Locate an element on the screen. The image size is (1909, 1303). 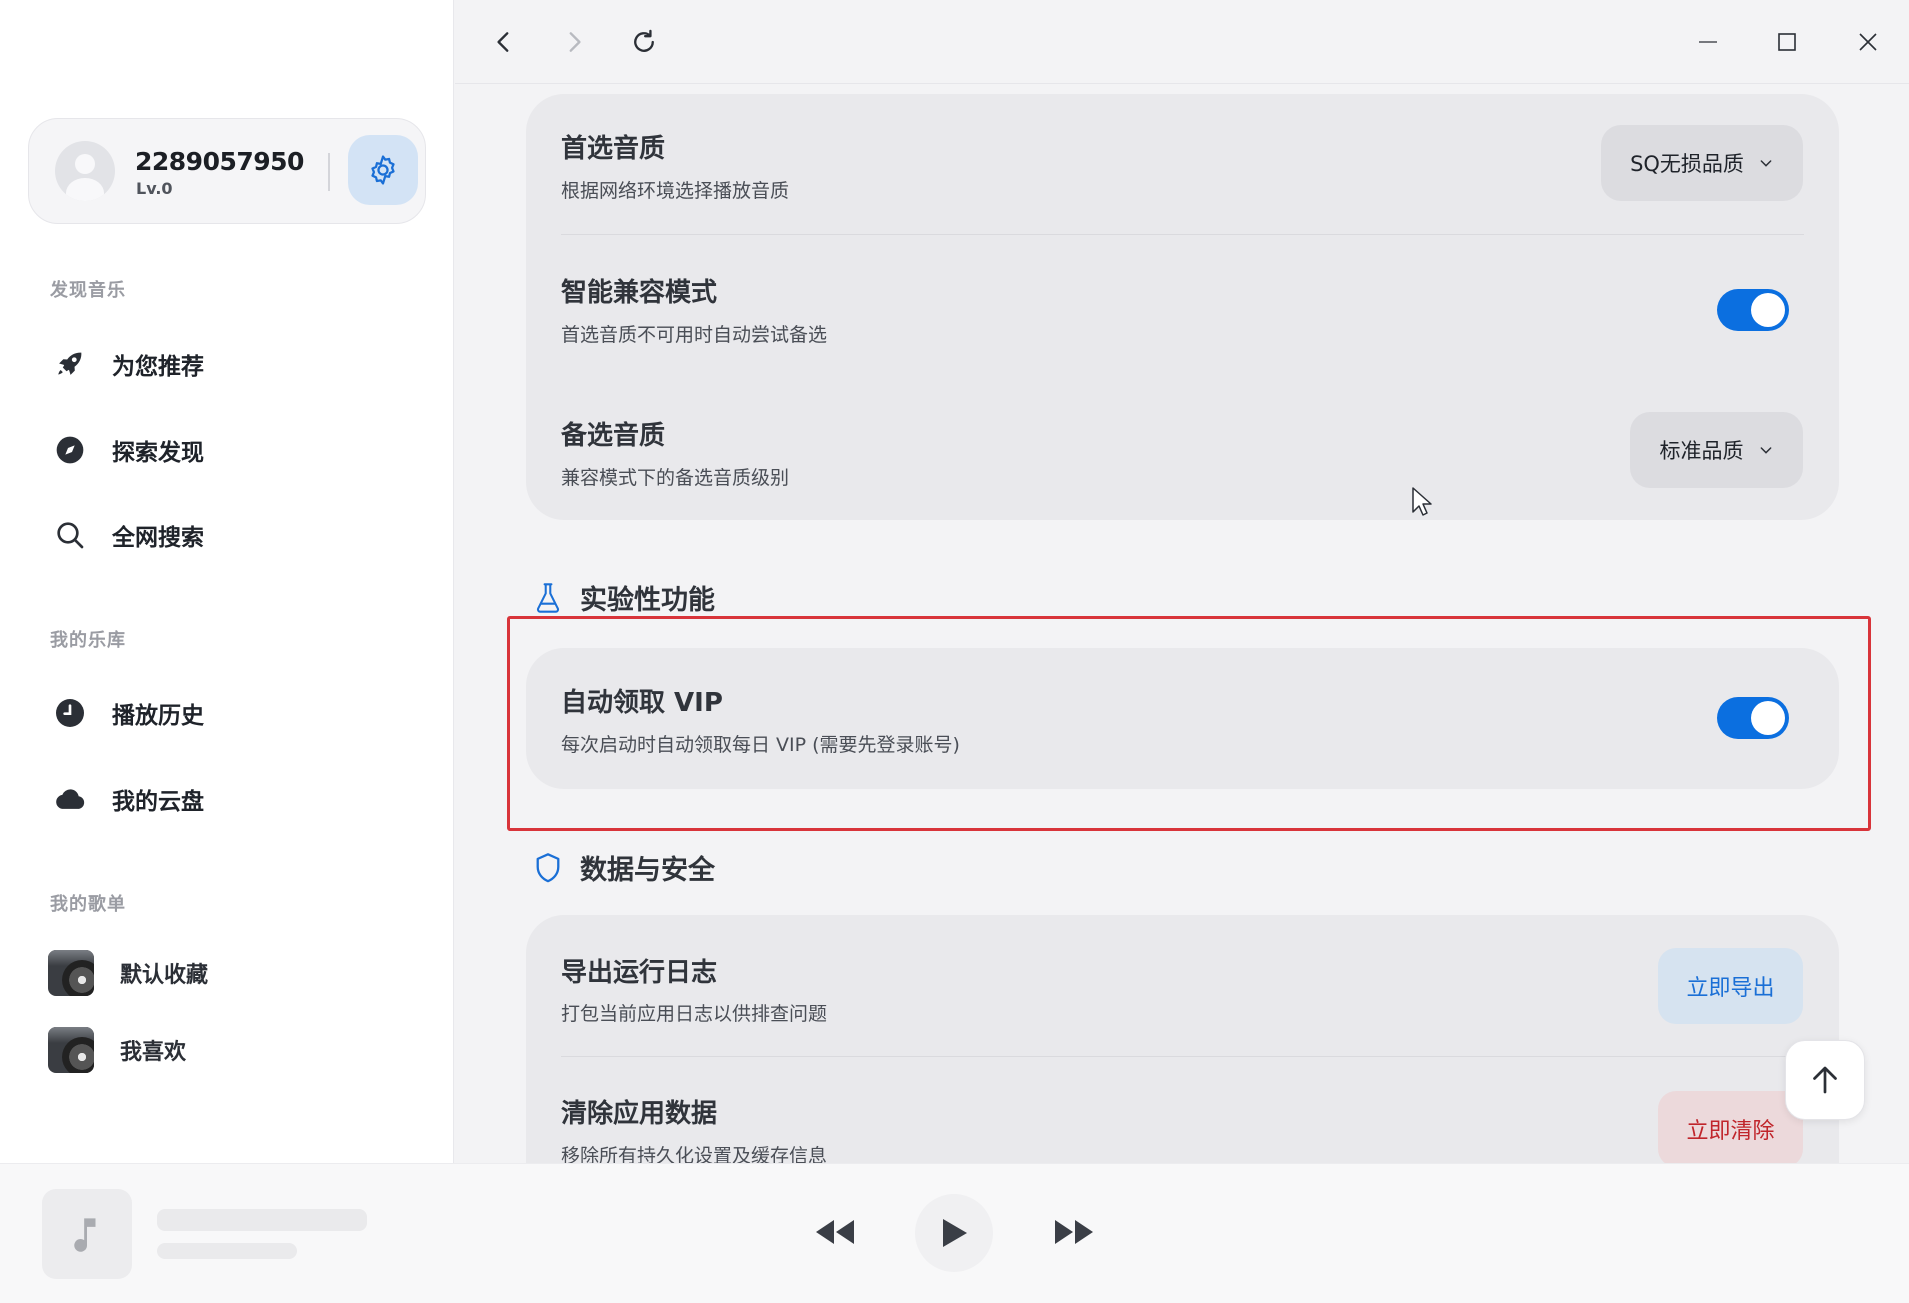
minimize-button is located at coordinates (1708, 42).